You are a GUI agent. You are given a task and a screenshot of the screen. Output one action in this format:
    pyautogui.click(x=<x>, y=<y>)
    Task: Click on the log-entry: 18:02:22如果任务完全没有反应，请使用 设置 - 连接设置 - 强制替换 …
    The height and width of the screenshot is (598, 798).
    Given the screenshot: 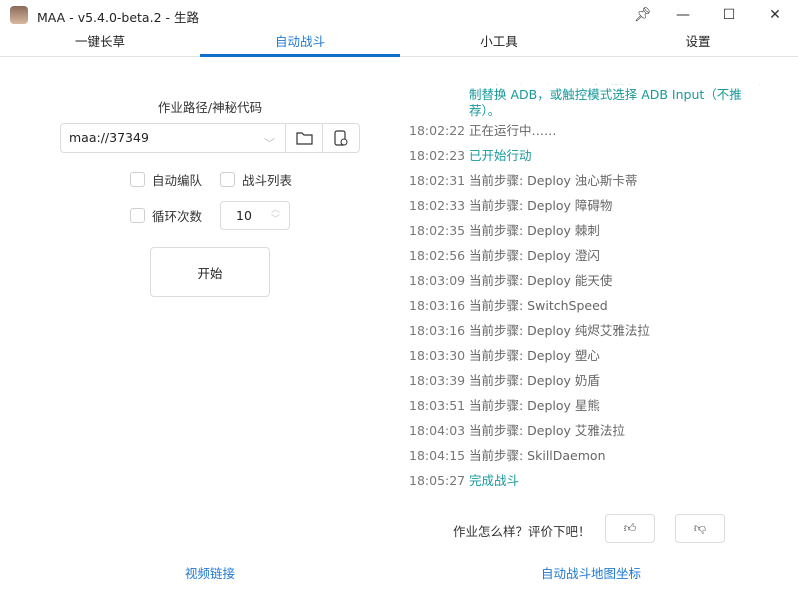 What is the action you would take?
    pyautogui.click(x=599, y=101)
    